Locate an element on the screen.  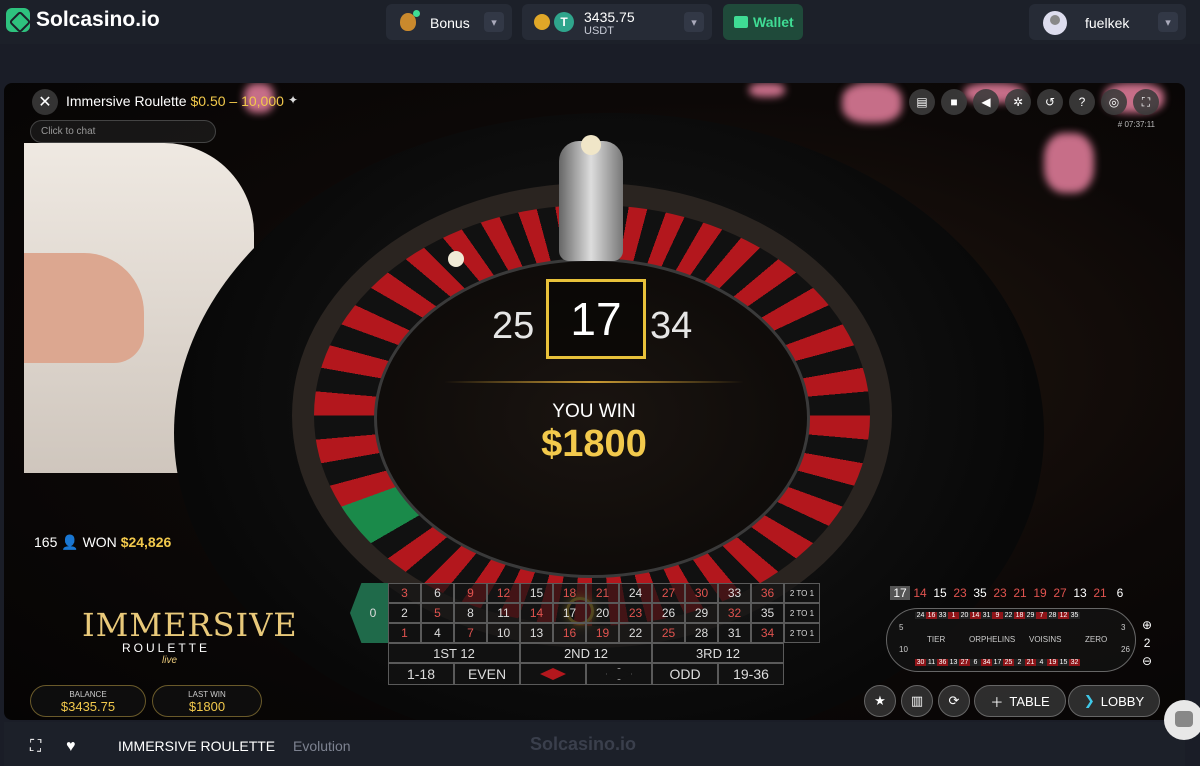
table-button: ＋ TABLE is located at coordinates (1020, 701).